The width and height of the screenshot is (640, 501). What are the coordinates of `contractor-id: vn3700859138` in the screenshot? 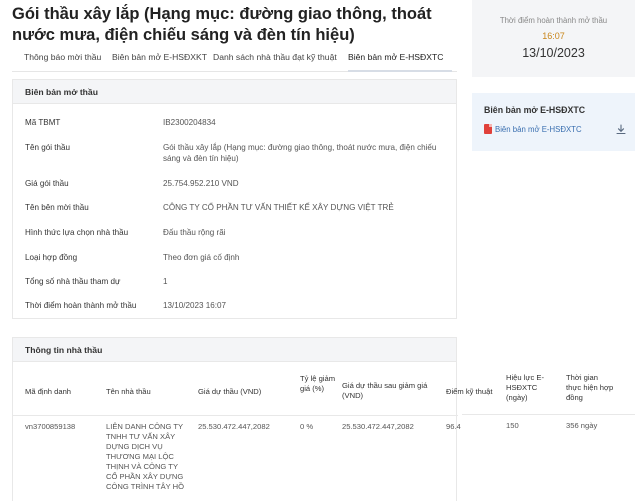 It's located at (50, 426).